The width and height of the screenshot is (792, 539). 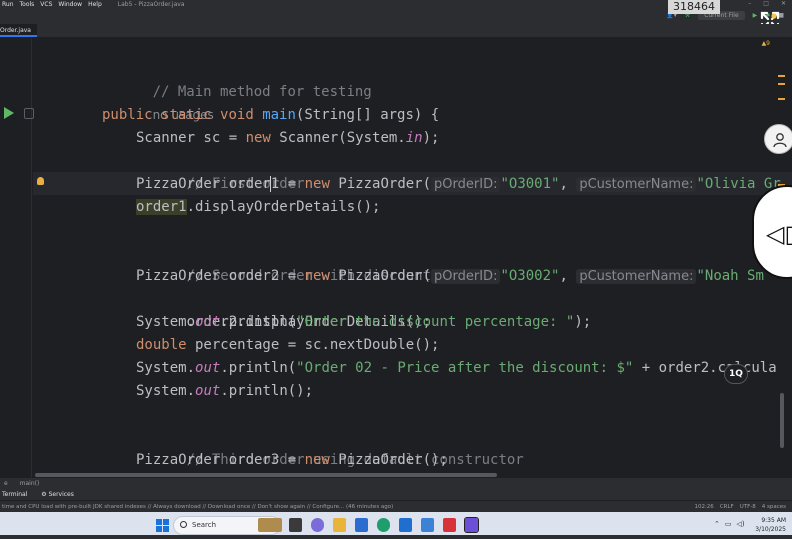 What do you see at coordinates (309, 276) in the screenshot?
I see `code-line: // Second order with discount` at bounding box center [309, 276].